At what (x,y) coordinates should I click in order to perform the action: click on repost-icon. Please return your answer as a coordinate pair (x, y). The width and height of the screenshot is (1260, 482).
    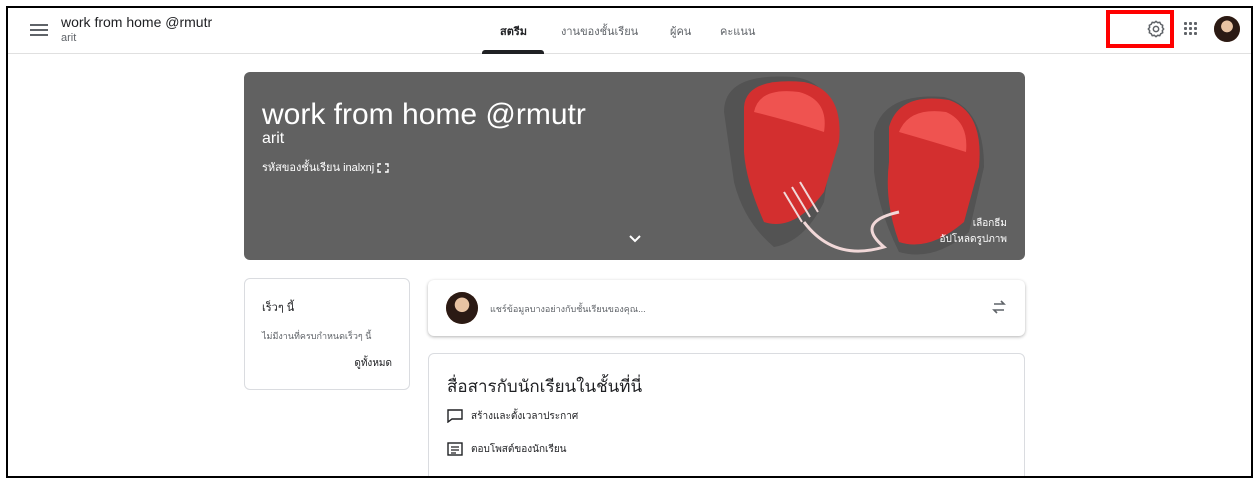
    Looking at the image, I should click on (999, 307).